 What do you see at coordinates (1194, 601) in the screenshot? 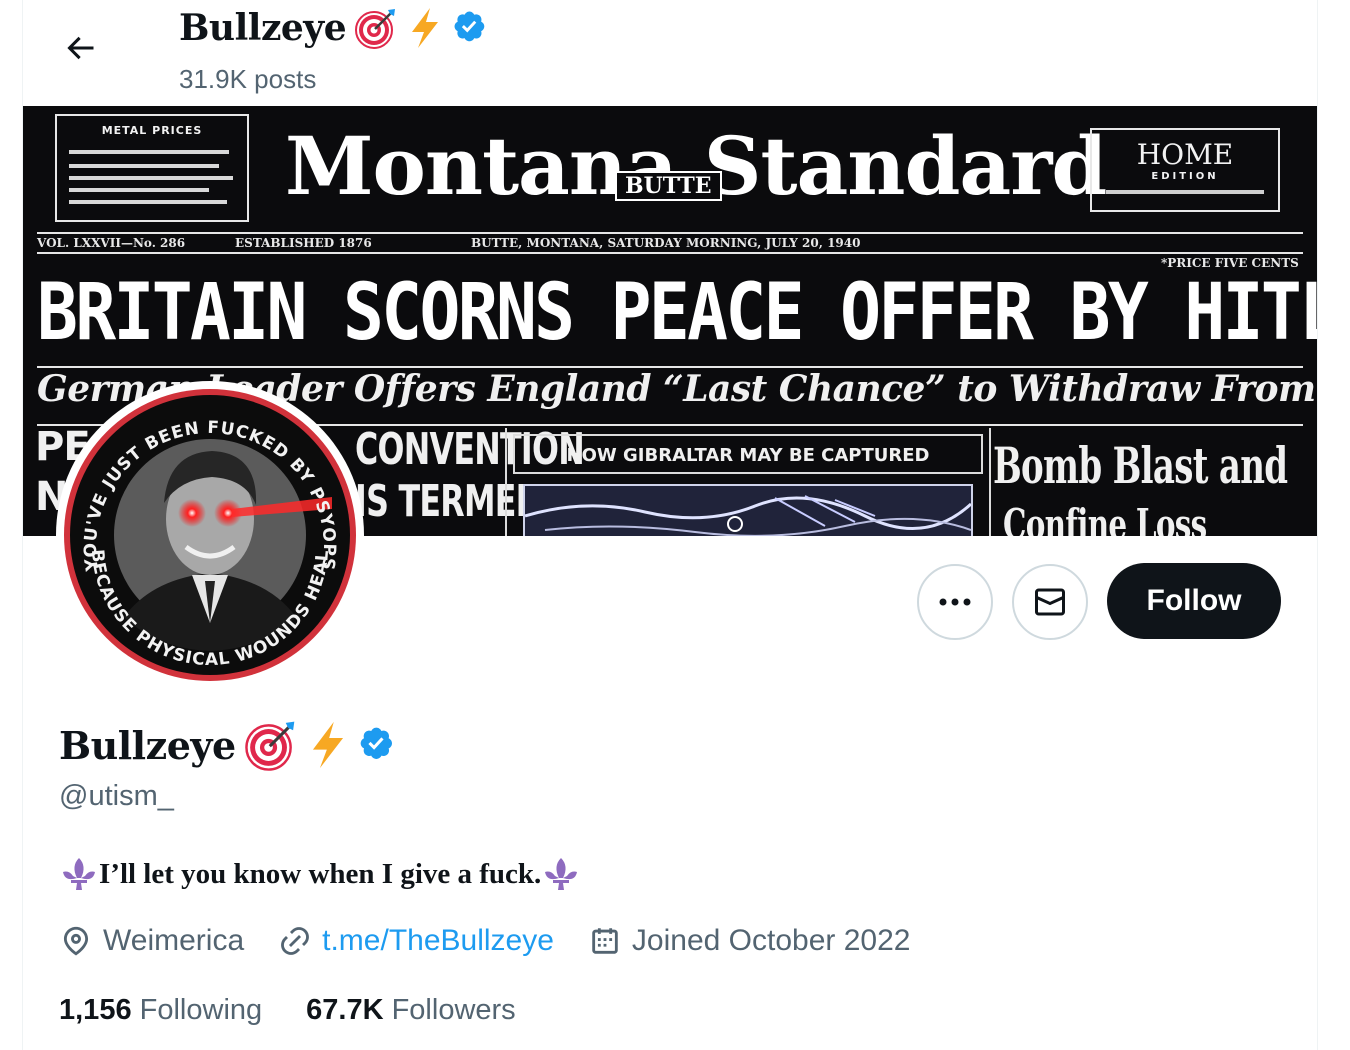
I see `follow-button: Follow` at bounding box center [1194, 601].